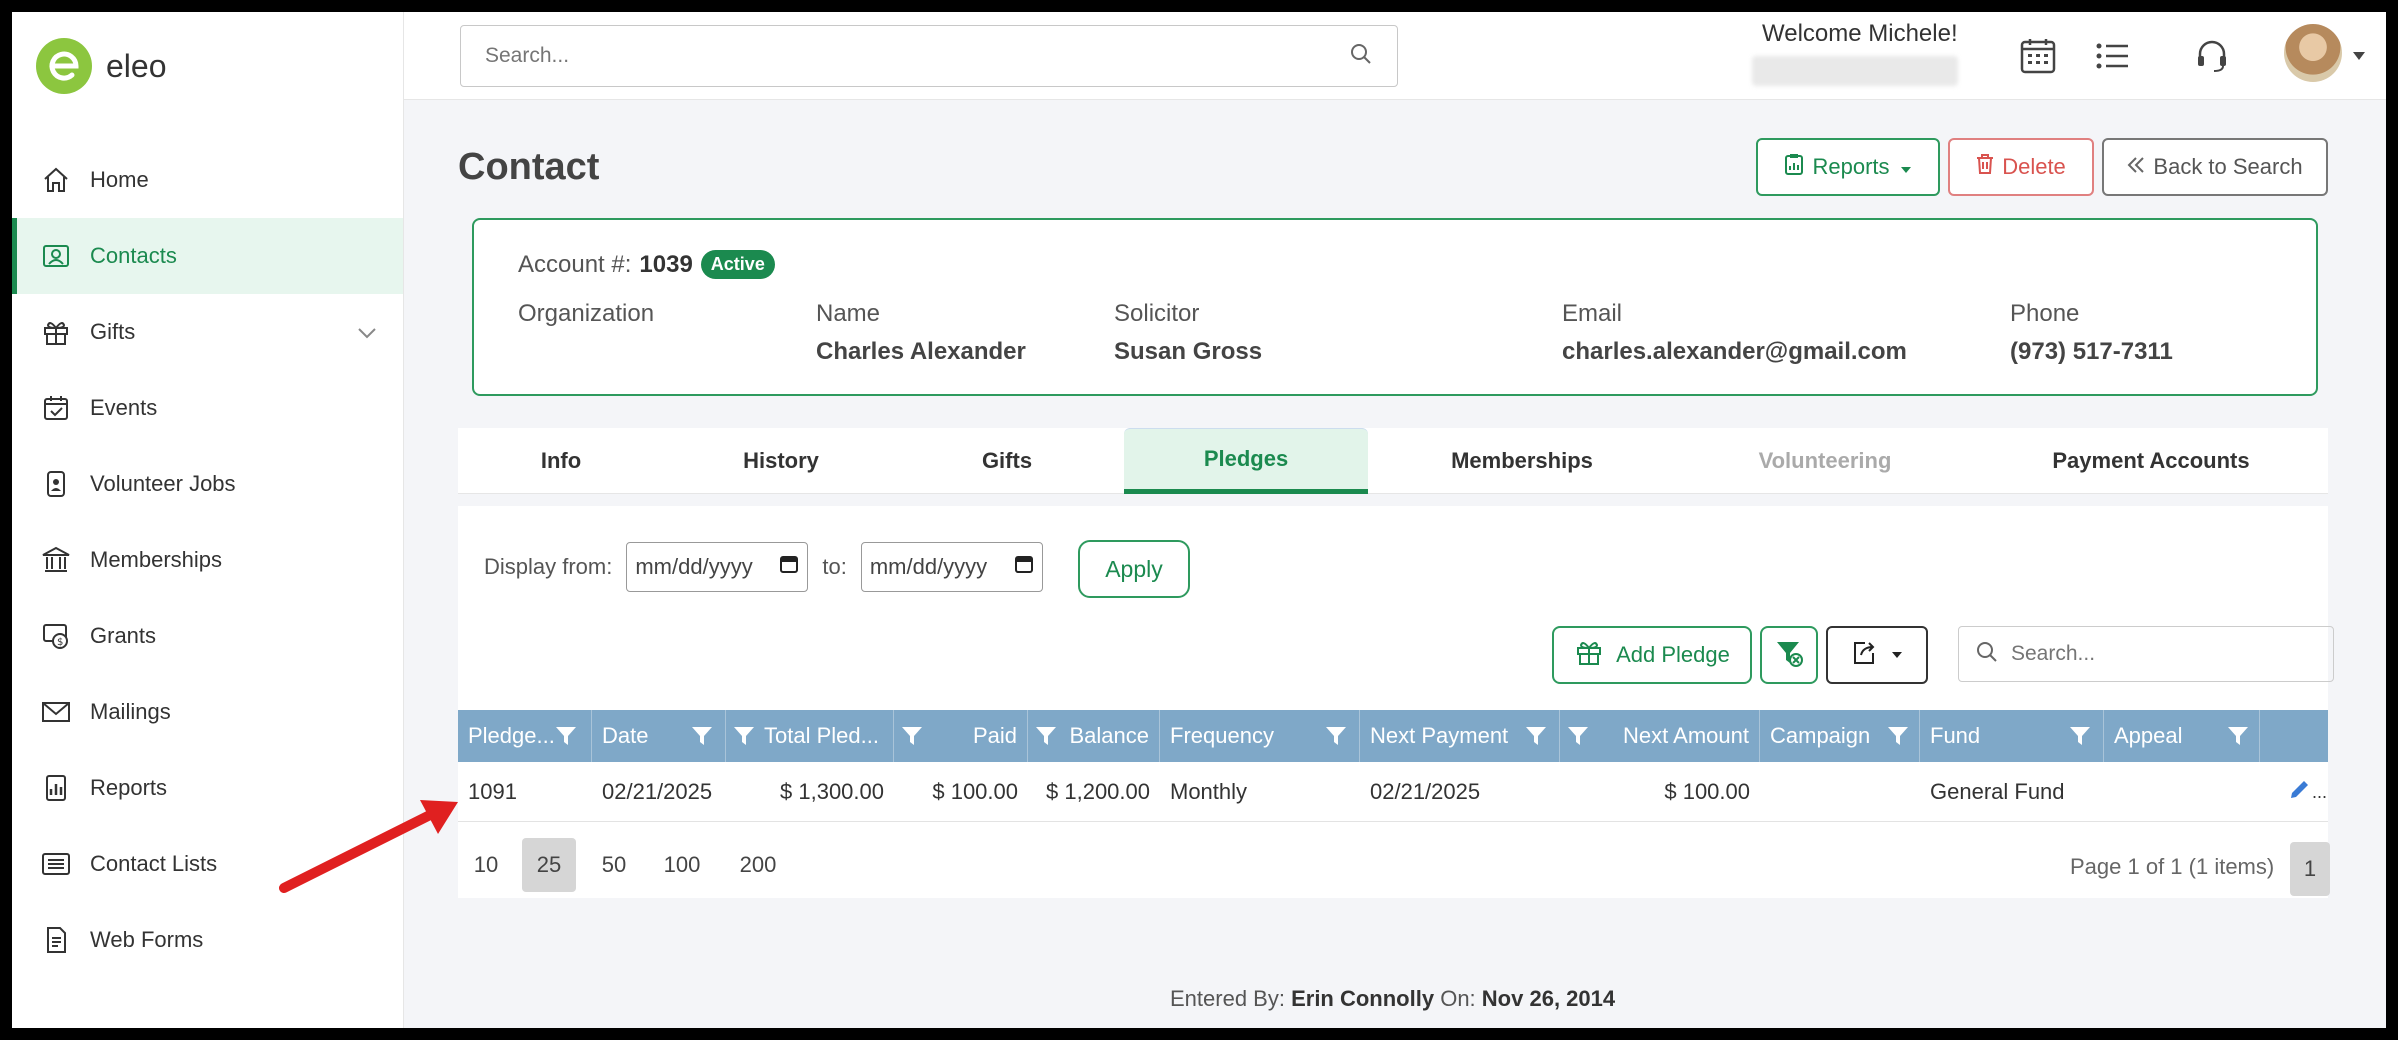 The height and width of the screenshot is (1040, 2398). What do you see at coordinates (154, 863) in the screenshot?
I see `sidebar-item-label: Contact Lists` at bounding box center [154, 863].